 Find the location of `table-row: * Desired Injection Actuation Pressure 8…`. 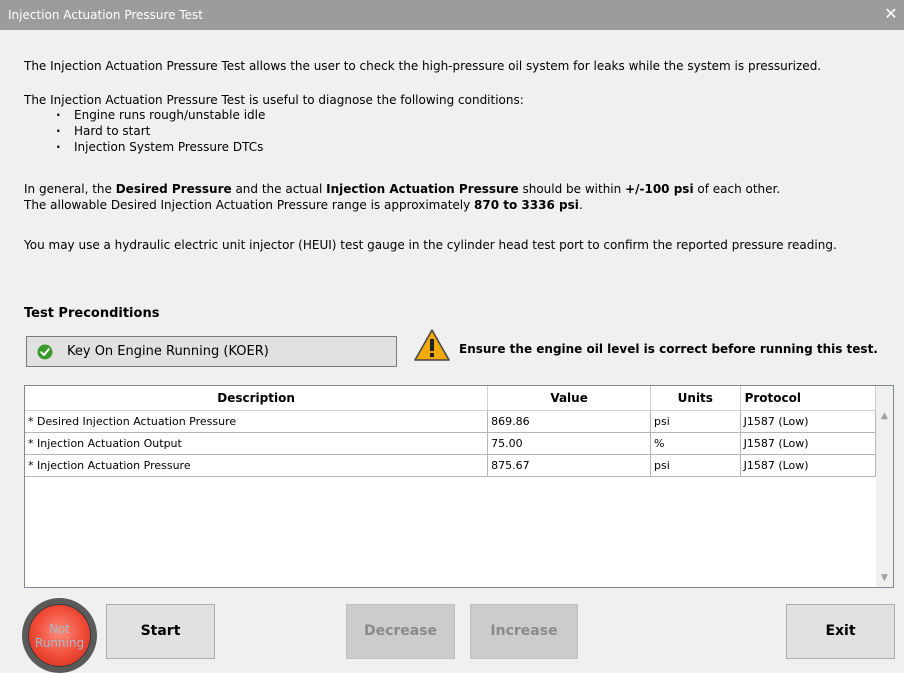

table-row: * Desired Injection Actuation Pressure 8… is located at coordinates (451, 421).